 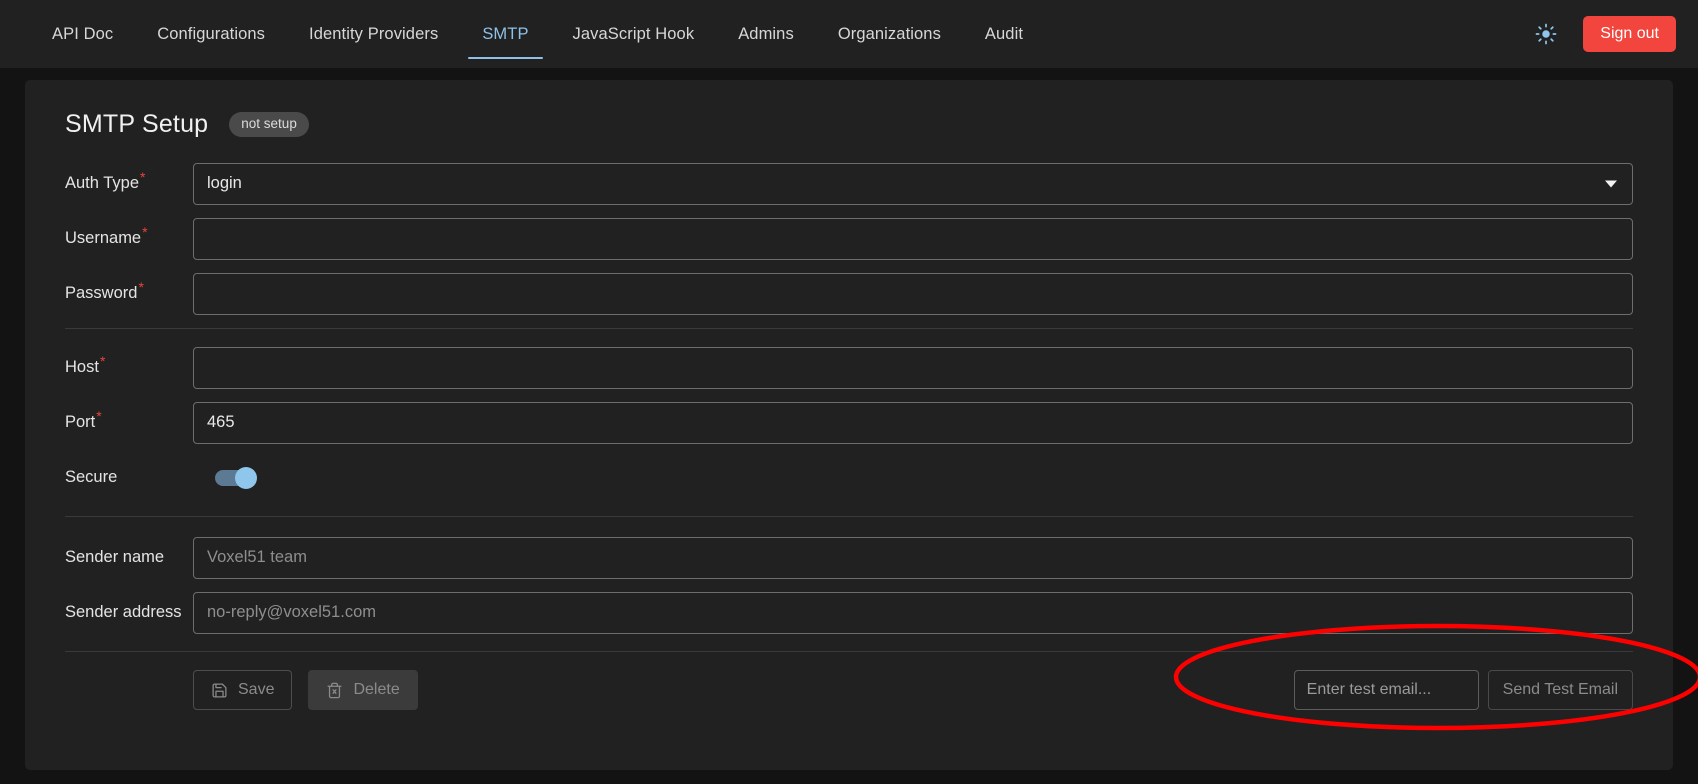 I want to click on secure-label: Secure, so click(x=129, y=477).